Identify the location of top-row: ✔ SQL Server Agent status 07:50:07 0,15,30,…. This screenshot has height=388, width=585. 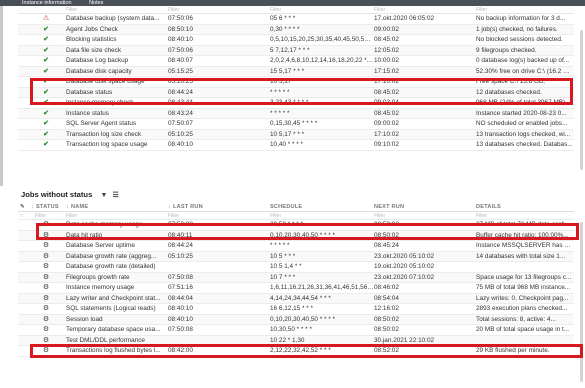
(296, 124).